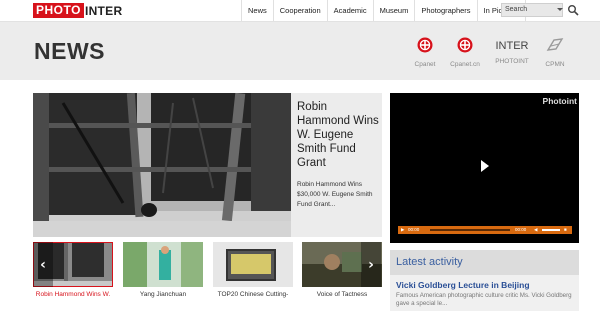 The width and height of the screenshot is (600, 311). I want to click on site-logo: PHOTO INTER, so click(77, 10).